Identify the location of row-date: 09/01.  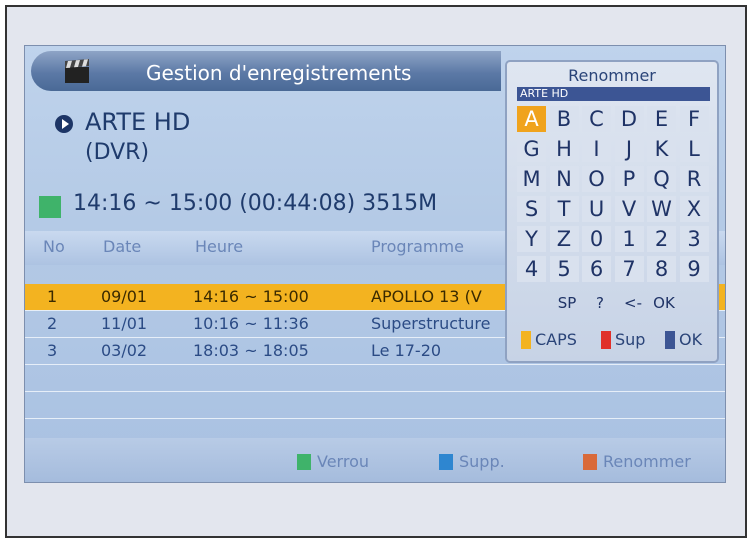
(124, 296).